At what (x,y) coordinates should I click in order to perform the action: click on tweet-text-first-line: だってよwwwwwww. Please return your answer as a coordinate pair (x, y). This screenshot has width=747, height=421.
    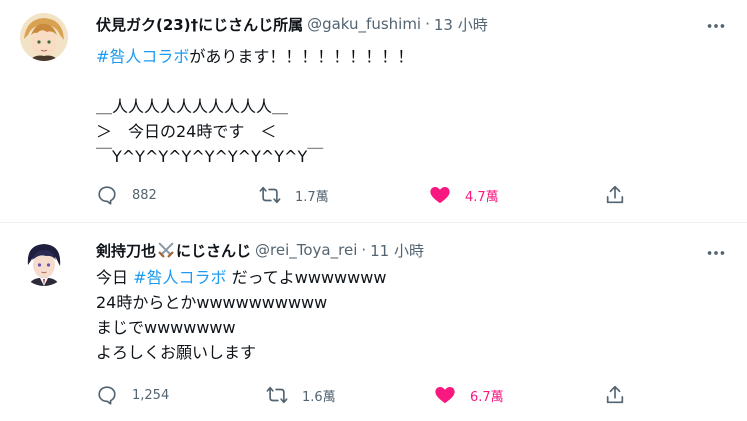
    Looking at the image, I should click on (306, 277).